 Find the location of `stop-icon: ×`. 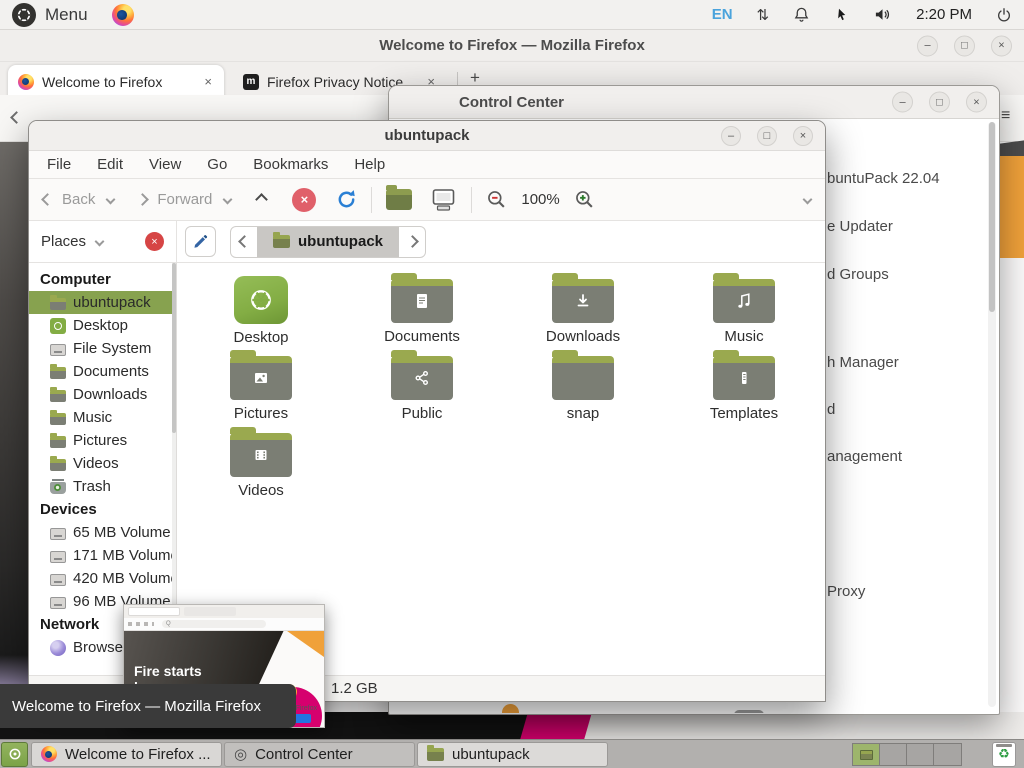

stop-icon: × is located at coordinates (304, 199).